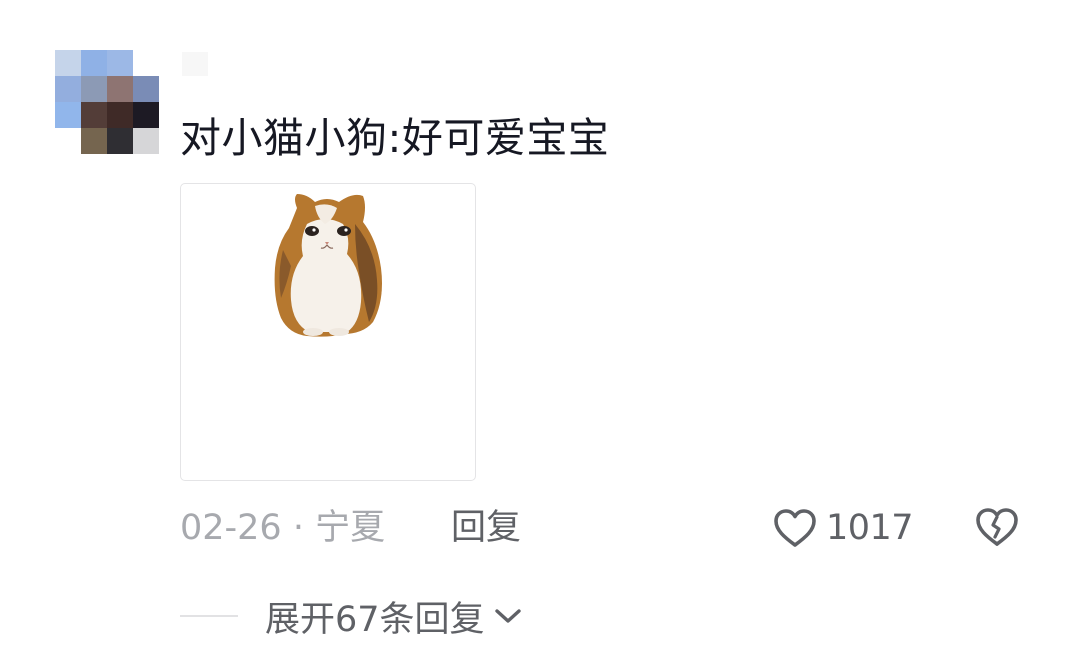  I want to click on comment-meta: 02-26 · 宁夏 回复 1017, so click(610, 528).